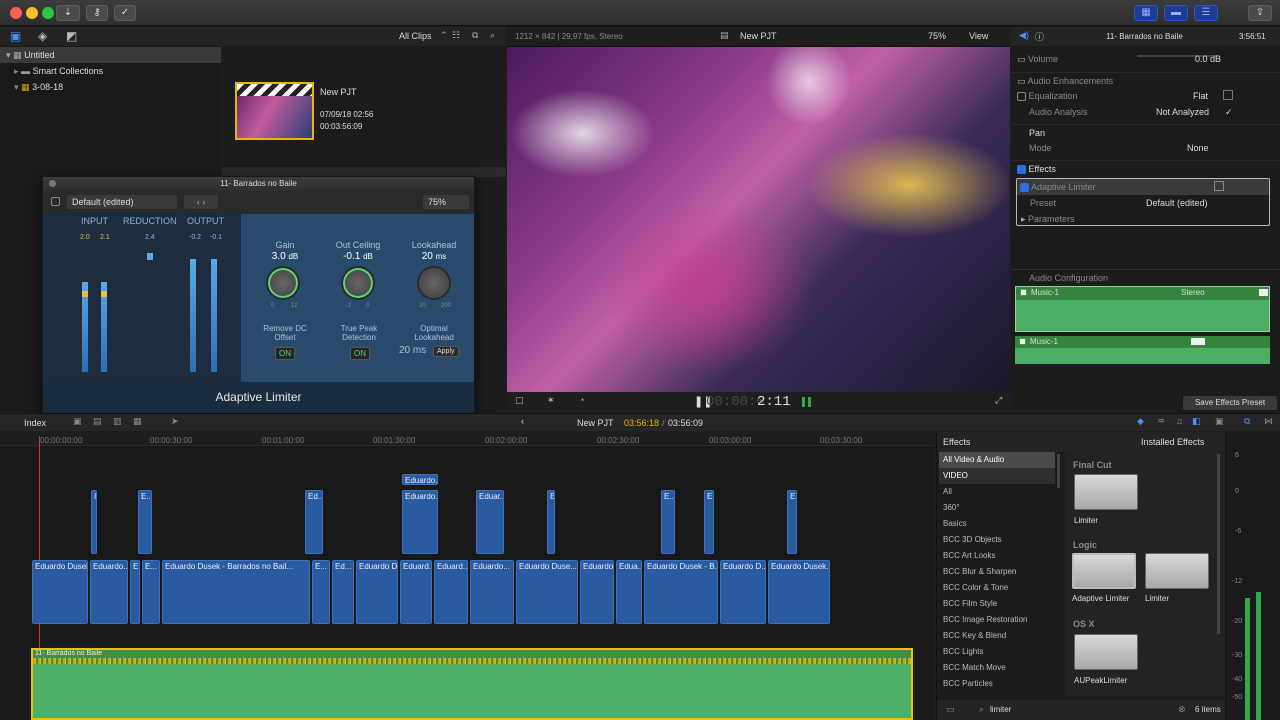 The width and height of the screenshot is (1280, 720). Describe the element at coordinates (997, 524) in the screenshot. I see `effects-category-item: Basics` at that location.